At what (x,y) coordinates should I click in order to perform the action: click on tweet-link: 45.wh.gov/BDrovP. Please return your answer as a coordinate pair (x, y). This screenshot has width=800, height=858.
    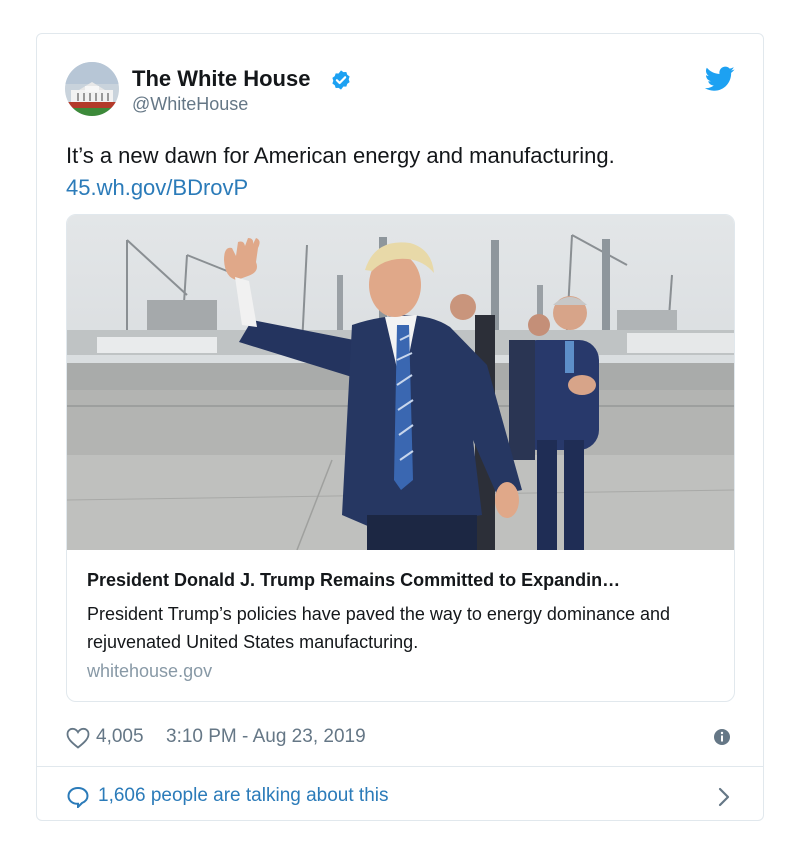
    Looking at the image, I should click on (340, 188).